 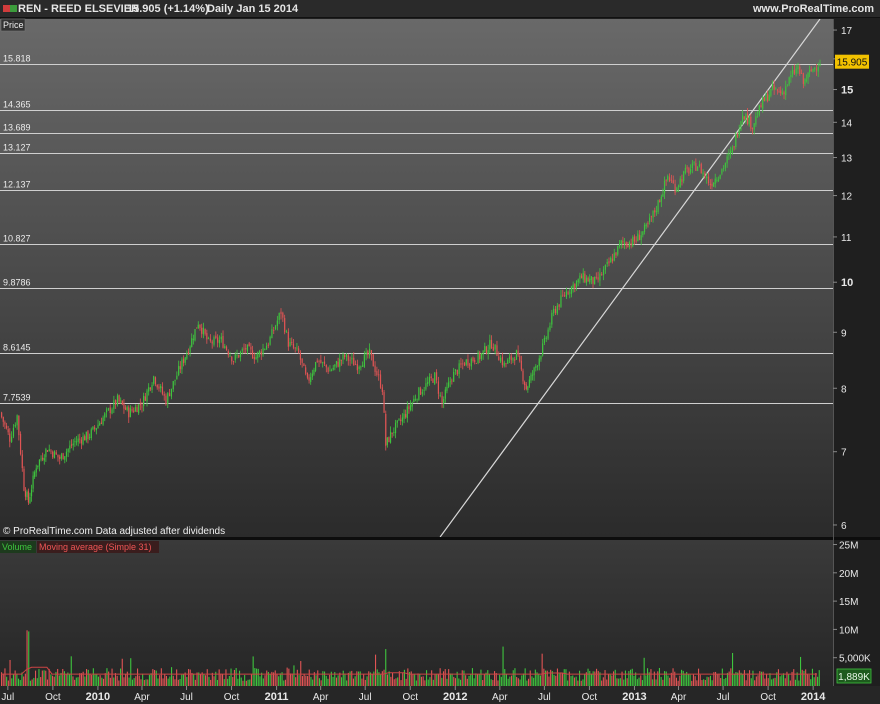 What do you see at coordinates (17, 547) in the screenshot?
I see `volume-legend: Volume` at bounding box center [17, 547].